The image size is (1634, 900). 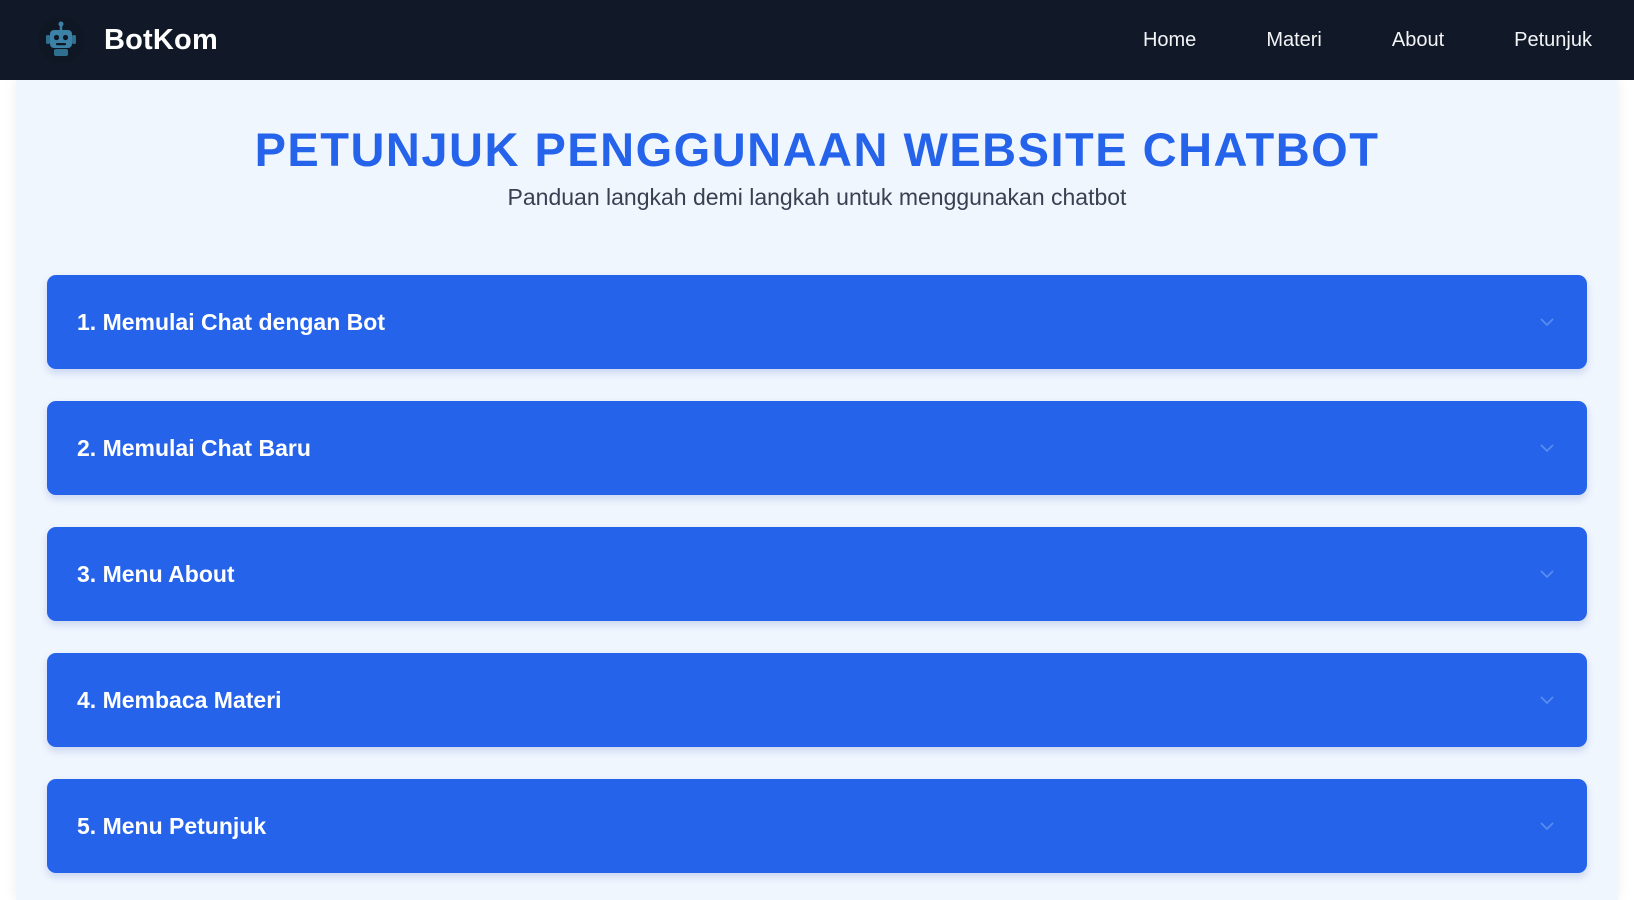 What do you see at coordinates (817, 448) in the screenshot?
I see `accordion-item-2: 2. Memulai Chat Baru` at bounding box center [817, 448].